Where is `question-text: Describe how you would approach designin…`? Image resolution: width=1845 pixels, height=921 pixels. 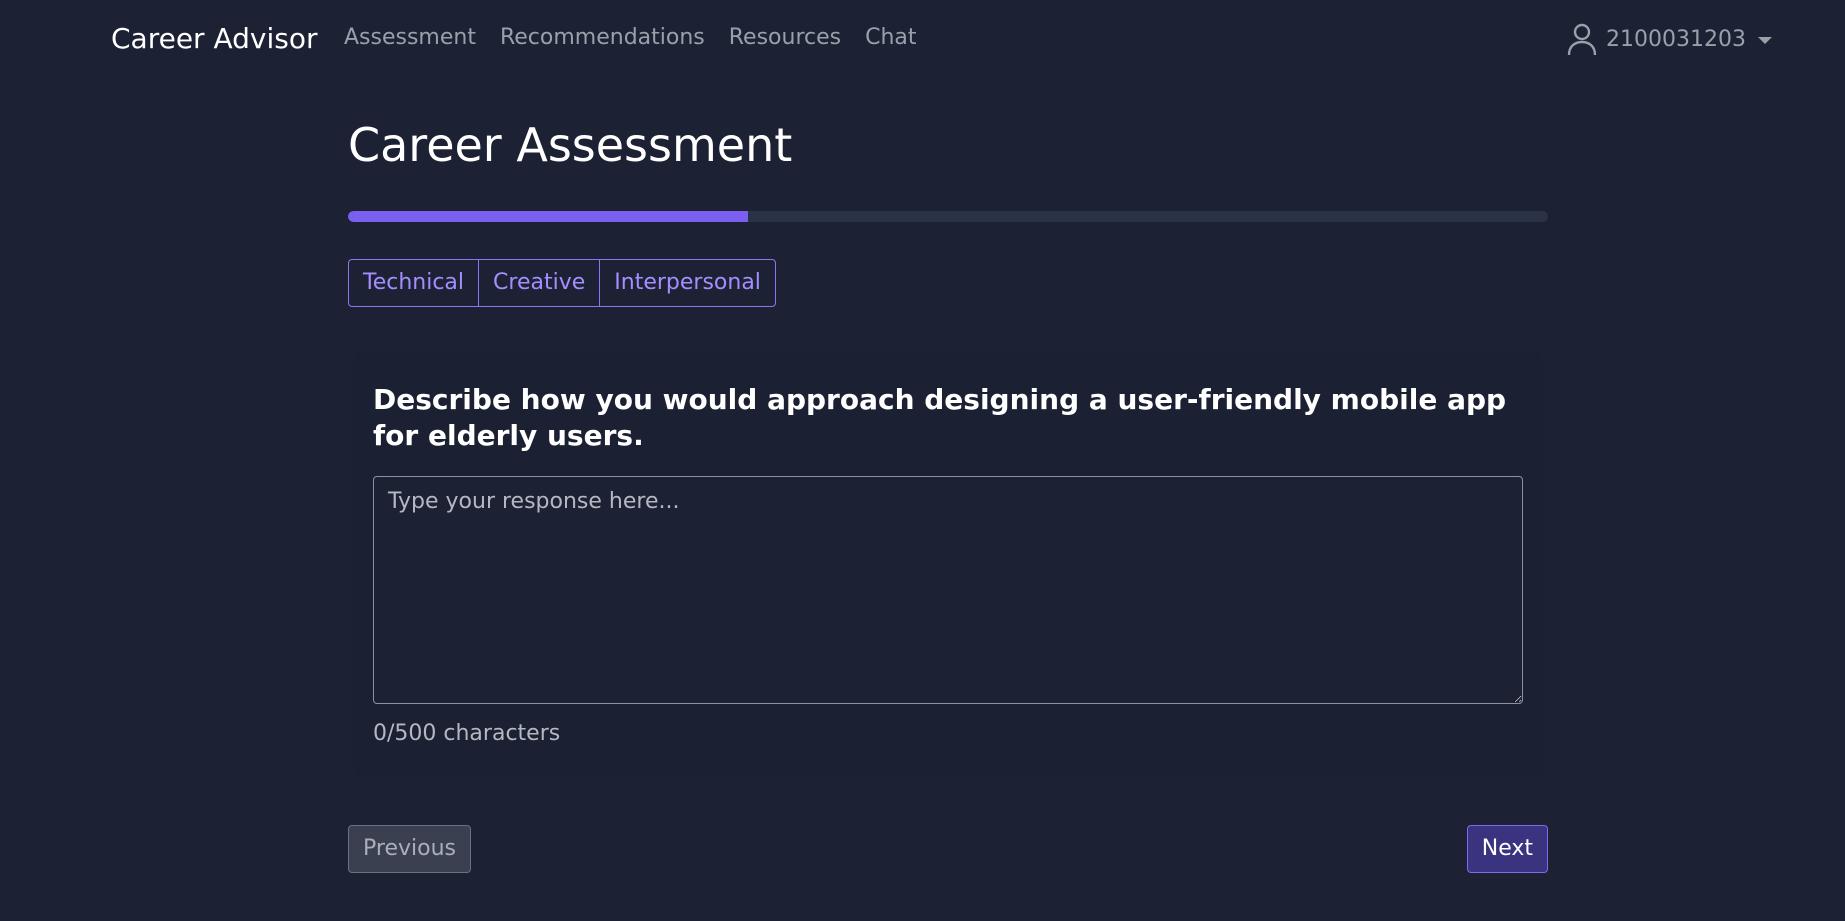 question-text: Describe how you would approach designin… is located at coordinates (940, 417).